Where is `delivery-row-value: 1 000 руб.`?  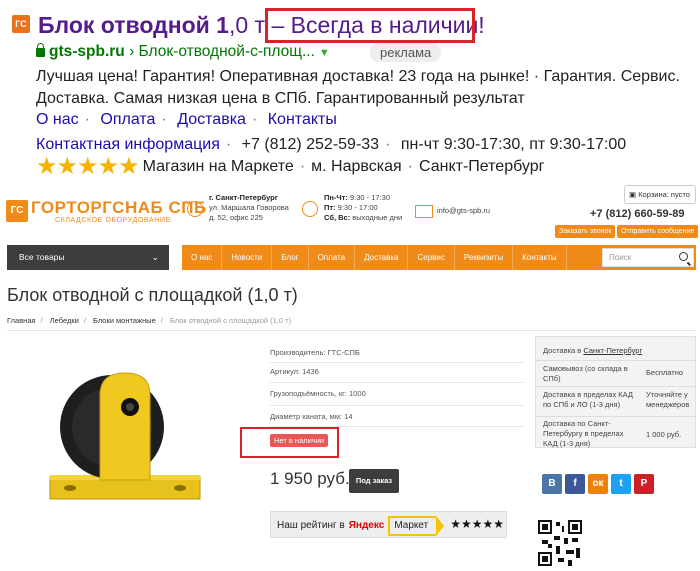 delivery-row-value: 1 000 руб. is located at coordinates (664, 434).